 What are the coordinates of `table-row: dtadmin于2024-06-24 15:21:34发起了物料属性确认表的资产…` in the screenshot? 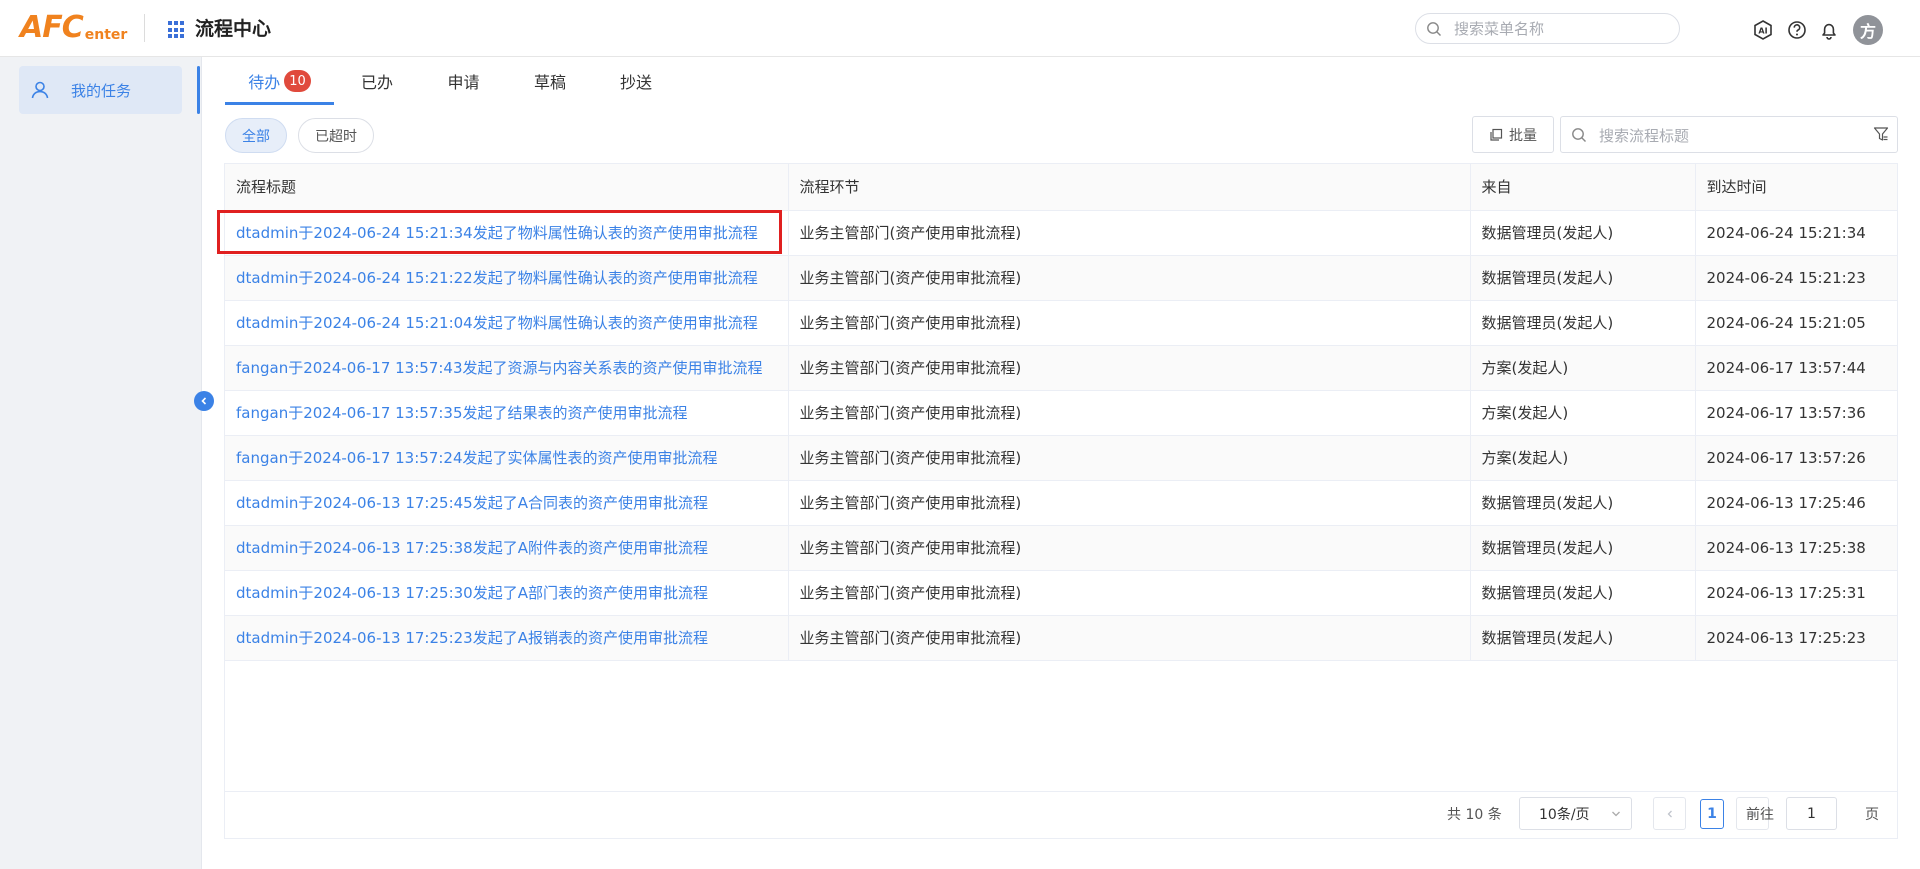 It's located at (1061, 233).